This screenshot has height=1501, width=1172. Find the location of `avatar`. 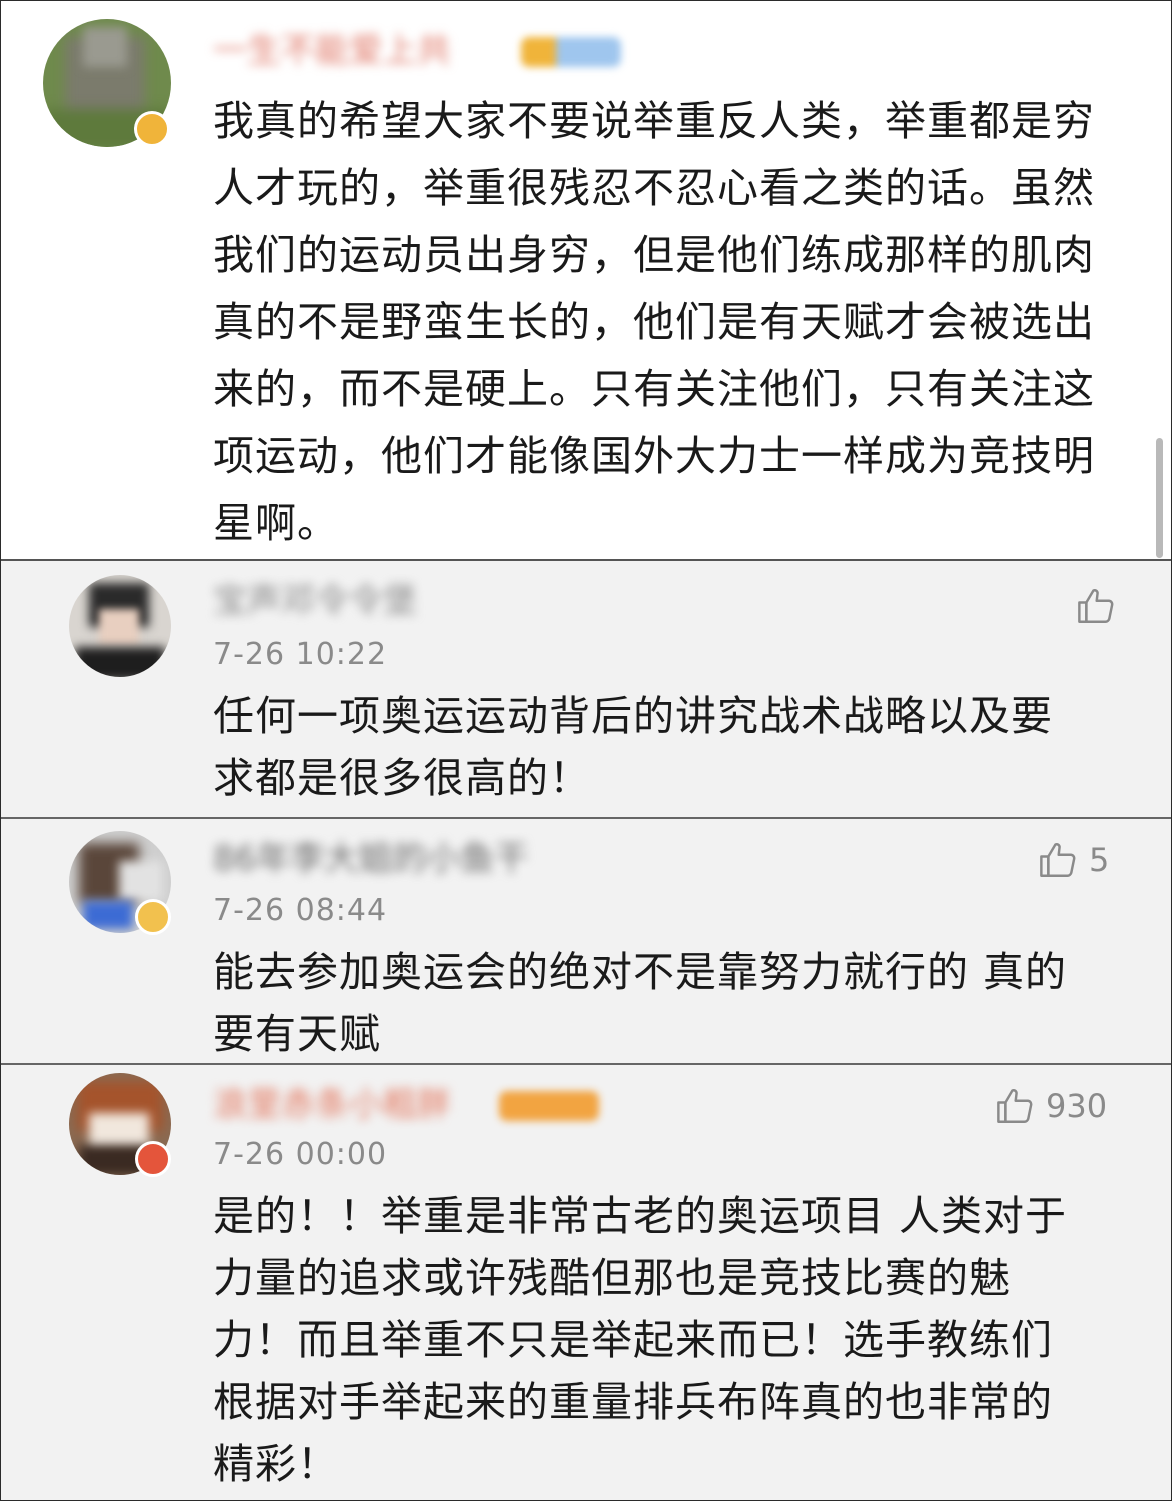

avatar is located at coordinates (120, 626).